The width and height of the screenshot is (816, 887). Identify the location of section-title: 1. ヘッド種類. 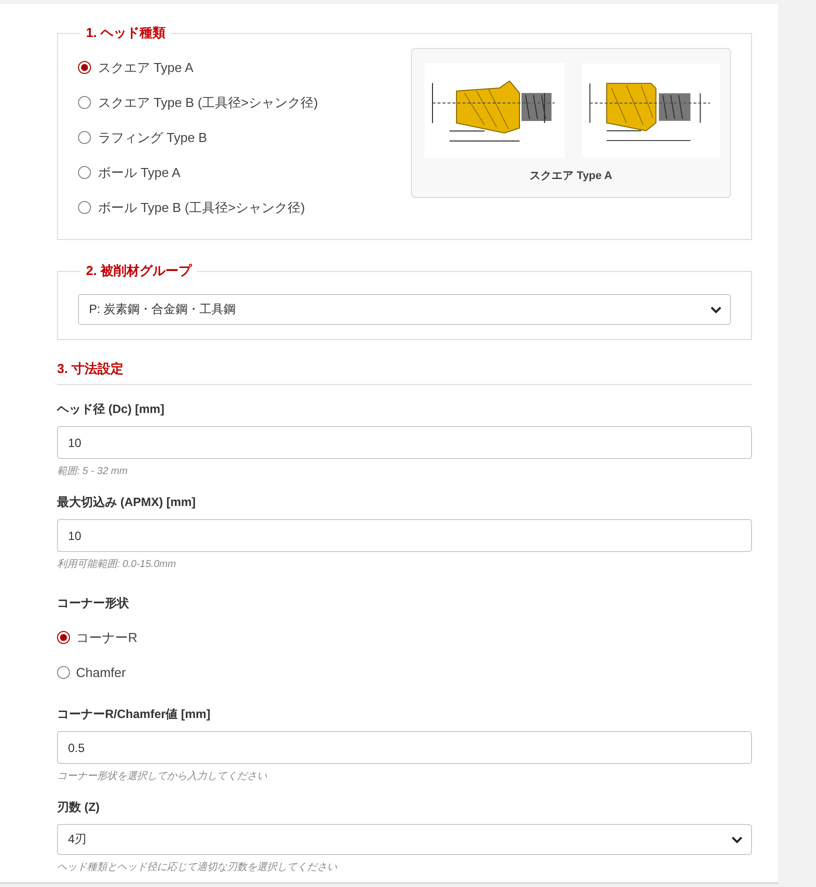
(125, 33).